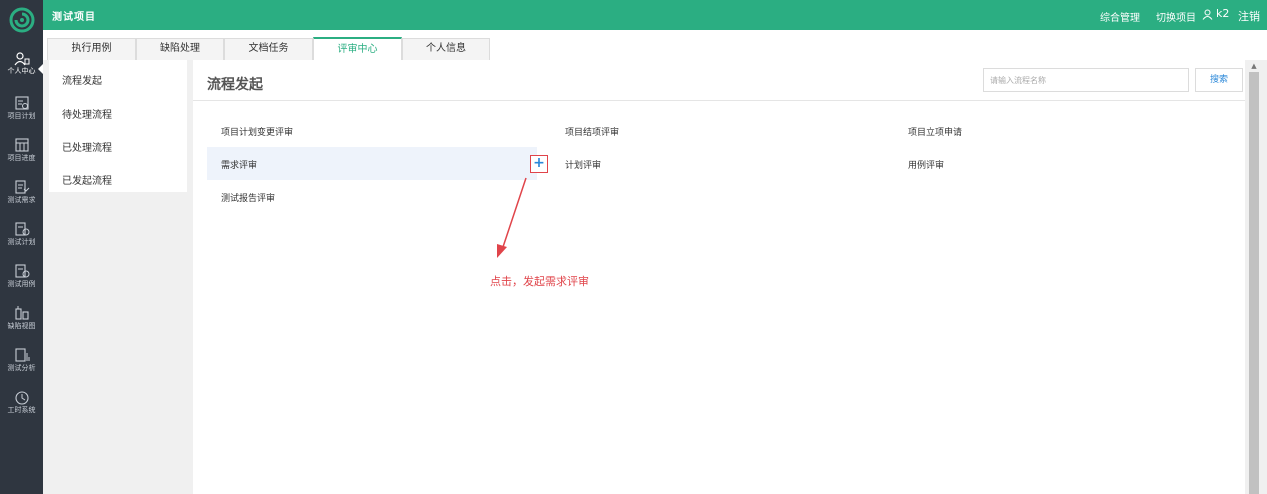 The width and height of the screenshot is (1267, 494). Describe the element at coordinates (82, 79) in the screenshot. I see `subnav-initiate-process: 流程发起` at that location.